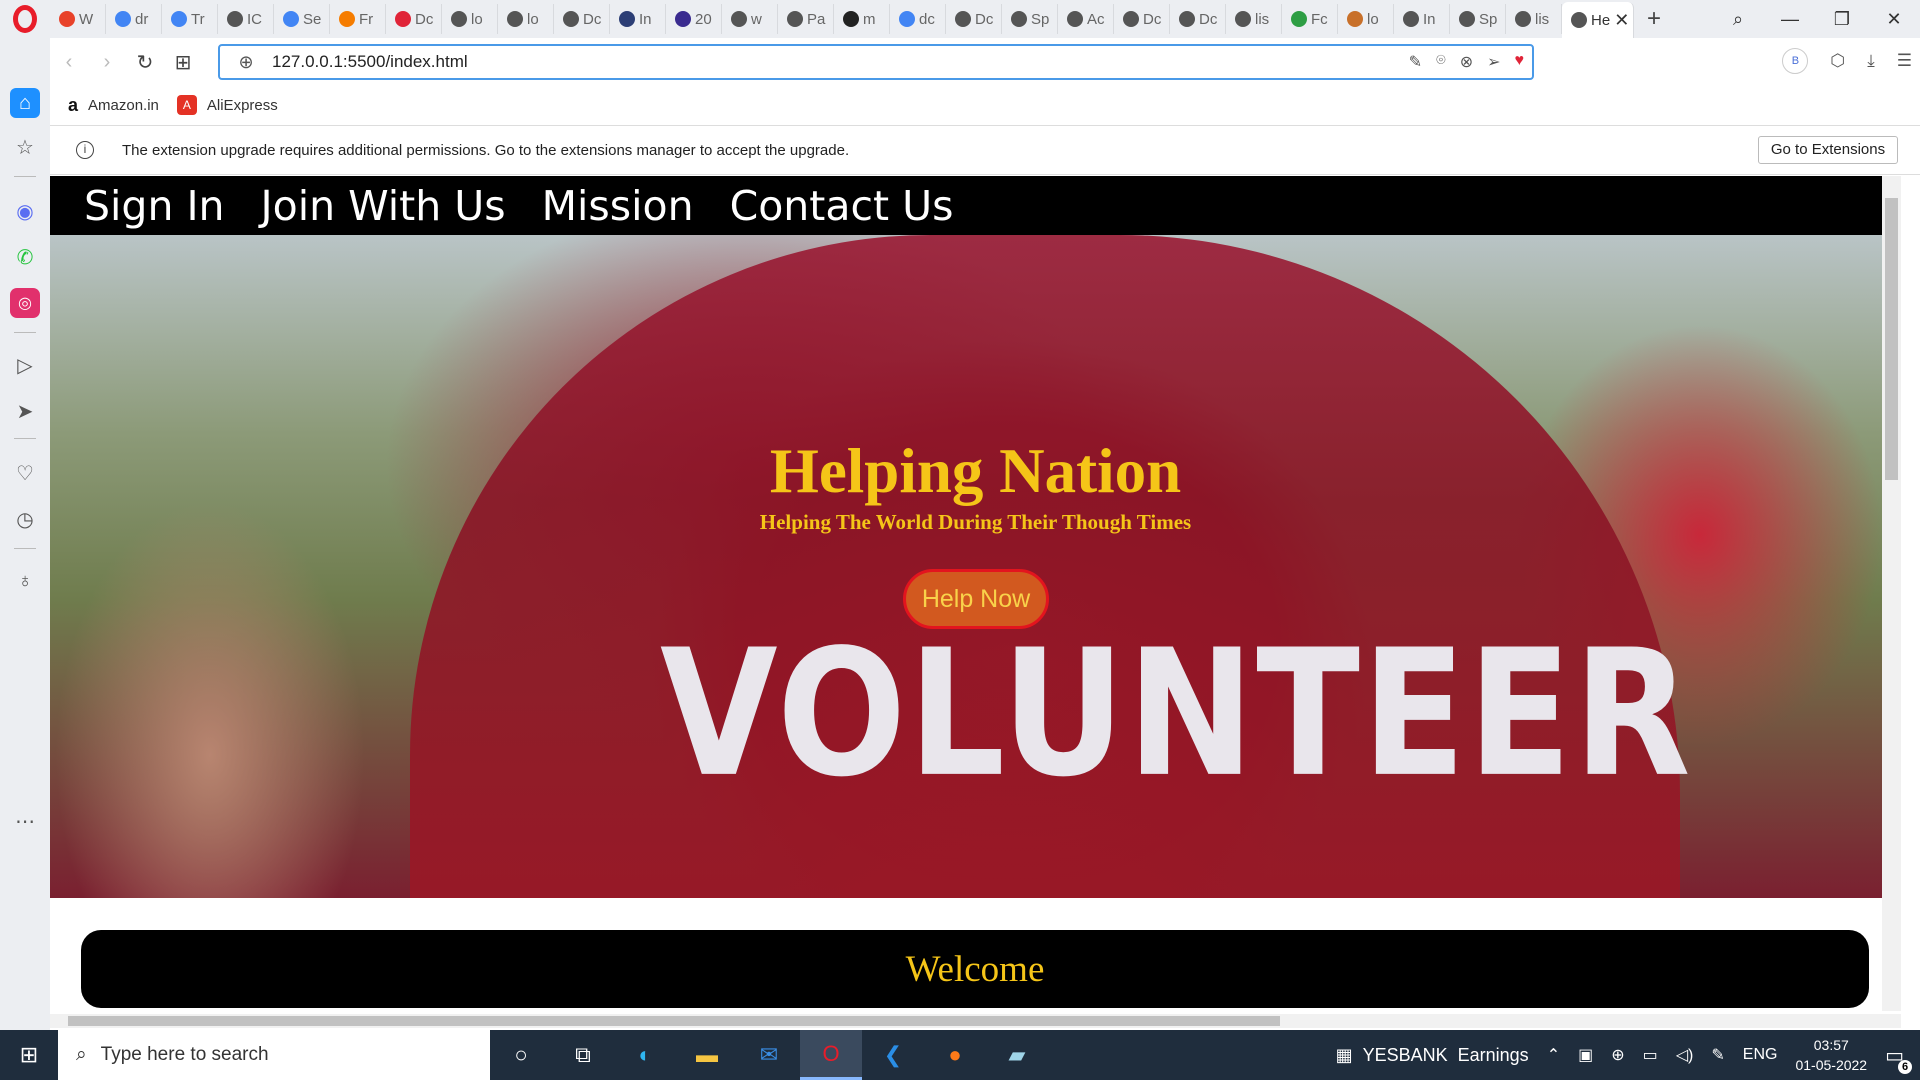 The width and height of the screenshot is (1920, 1080). Describe the element at coordinates (1904, 61) in the screenshot. I see `easy-setup-icon: ☰` at that location.